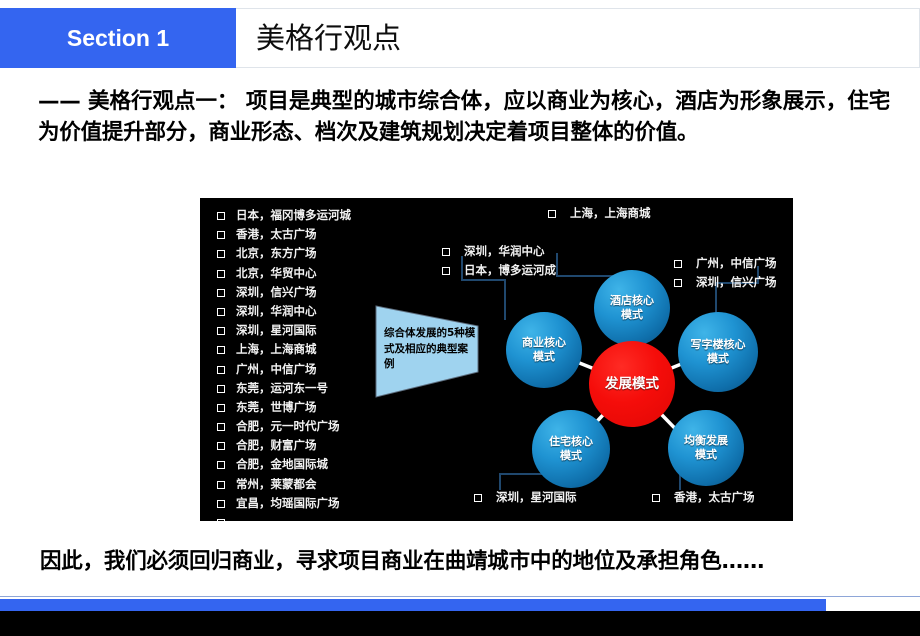 The image size is (920, 636). What do you see at coordinates (632, 300) in the screenshot?
I see `node-hotel-label-line1: 酒店核心` at bounding box center [632, 300].